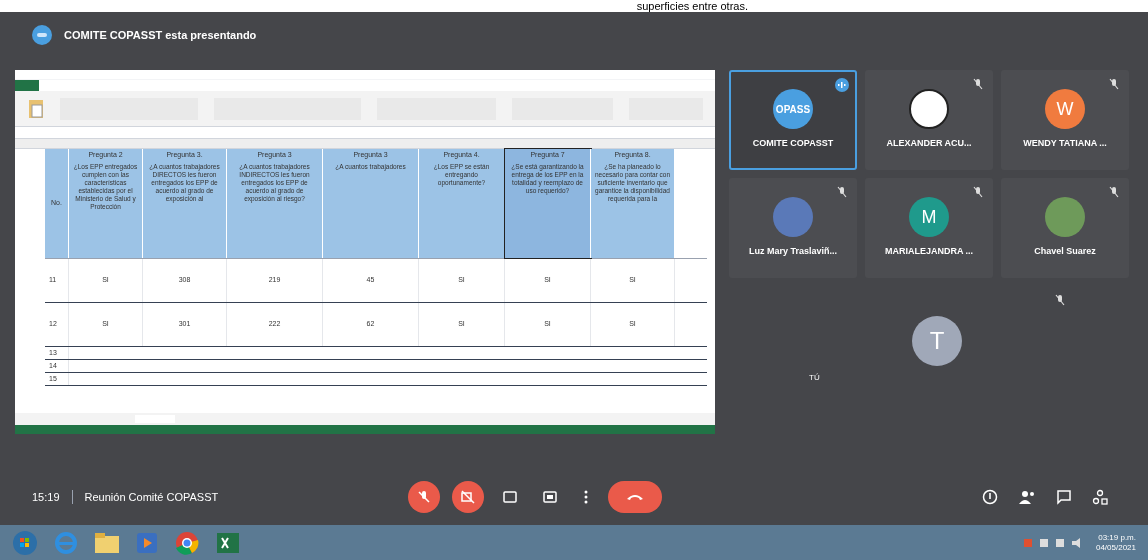  I want to click on leave-call-button, so click(635, 497).